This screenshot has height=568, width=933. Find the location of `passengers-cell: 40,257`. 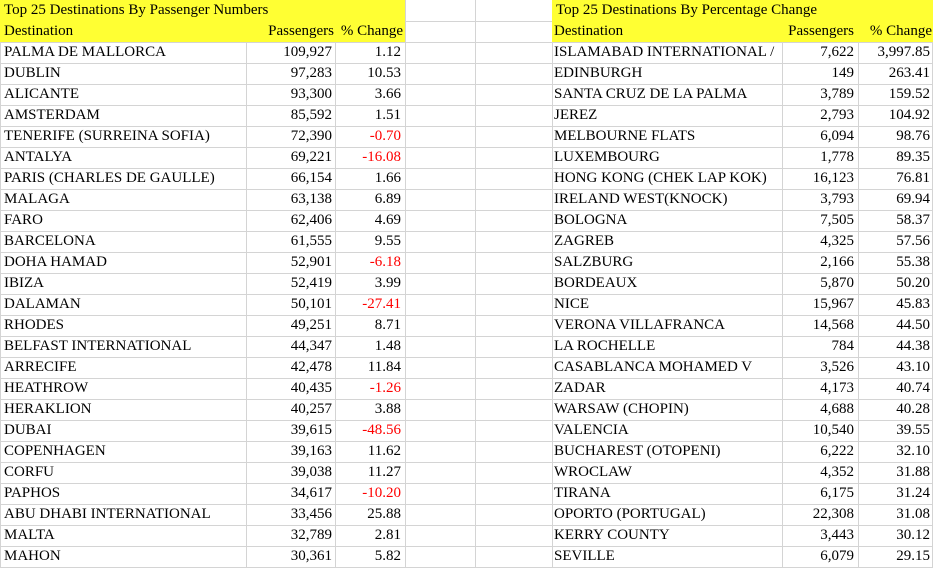

passengers-cell: 40,257 is located at coordinates (290, 409).